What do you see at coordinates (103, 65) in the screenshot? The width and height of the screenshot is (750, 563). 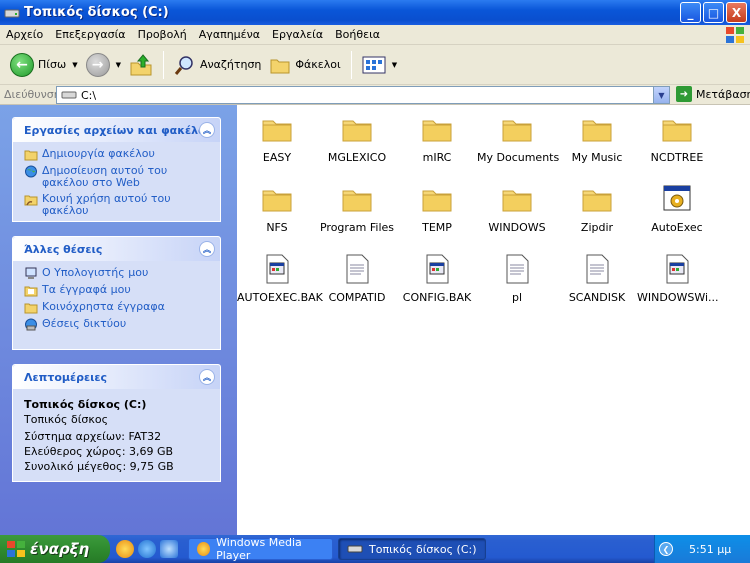 I see `forward-button: → ▼` at bounding box center [103, 65].